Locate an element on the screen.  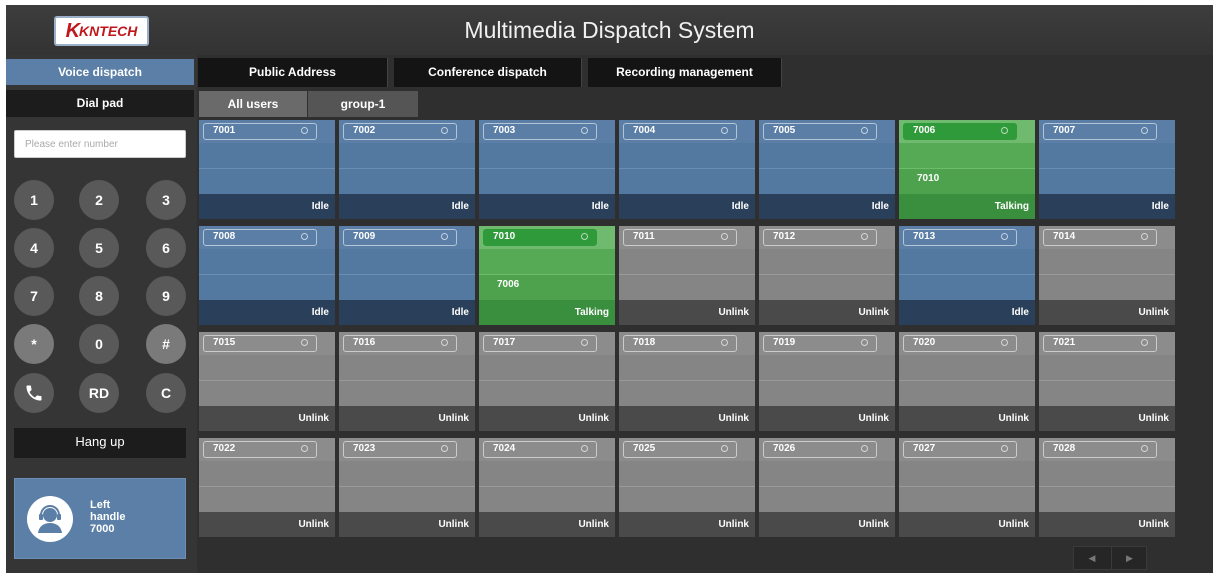
extension-number: 7023 is located at coordinates (364, 448).